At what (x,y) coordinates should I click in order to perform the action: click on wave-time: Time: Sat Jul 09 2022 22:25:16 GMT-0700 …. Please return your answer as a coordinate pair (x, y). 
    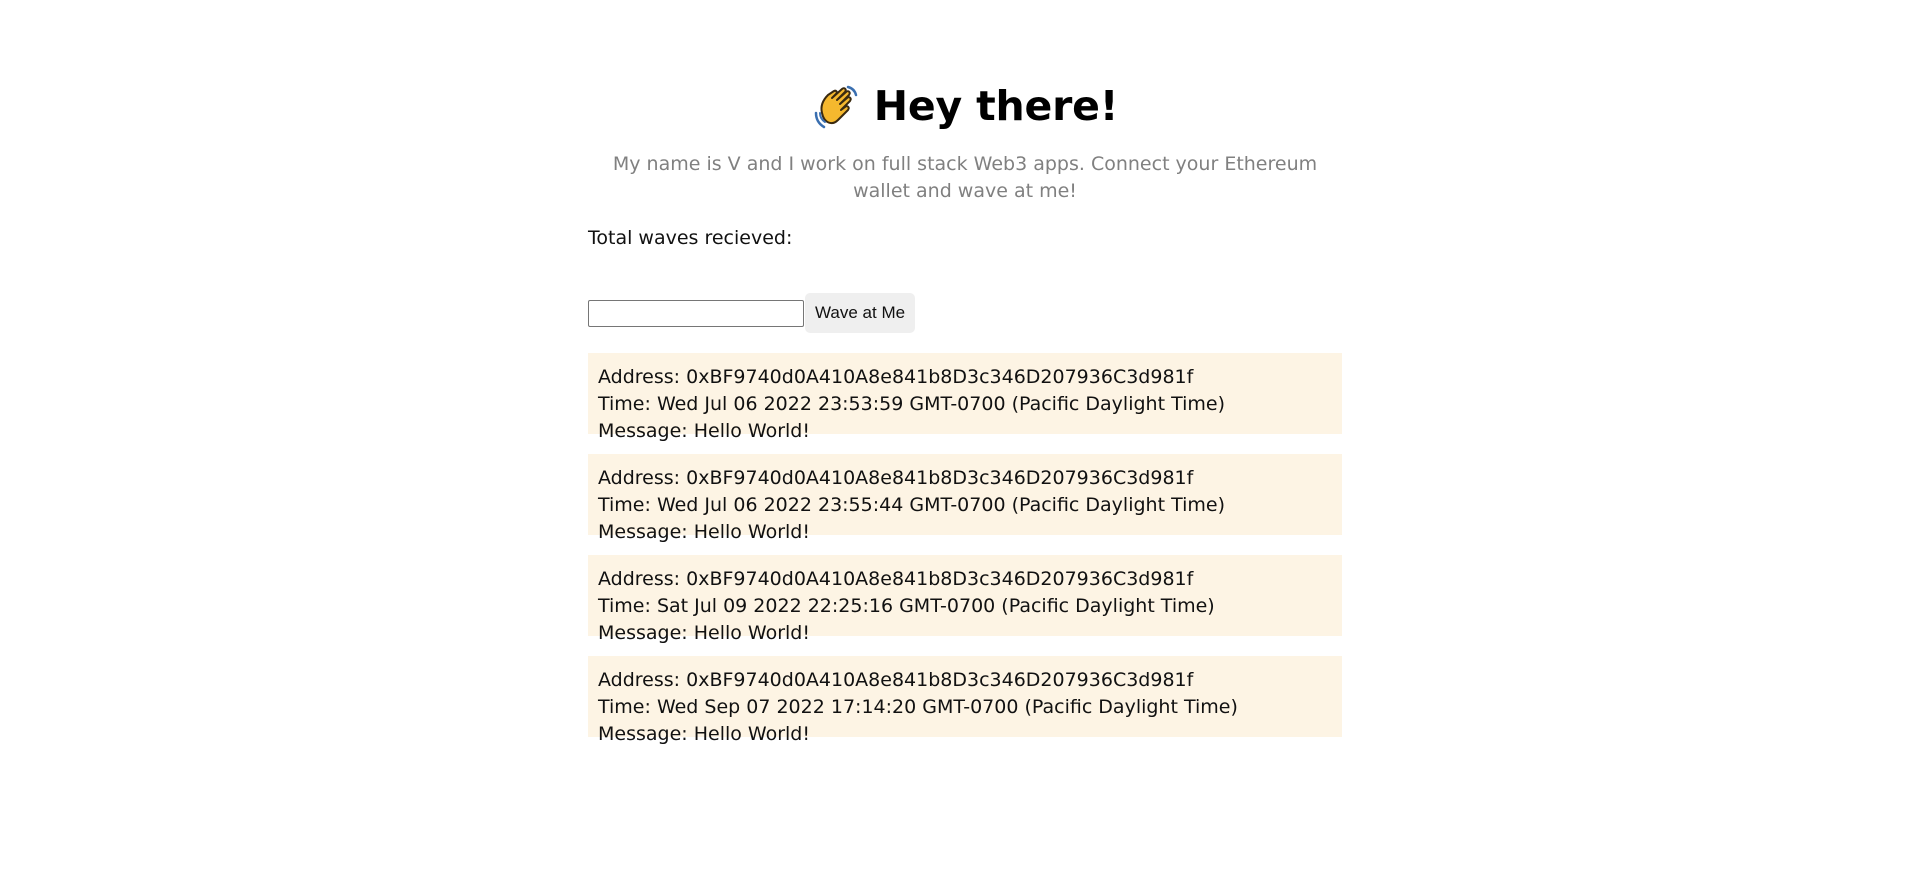
    Looking at the image, I should click on (906, 606).